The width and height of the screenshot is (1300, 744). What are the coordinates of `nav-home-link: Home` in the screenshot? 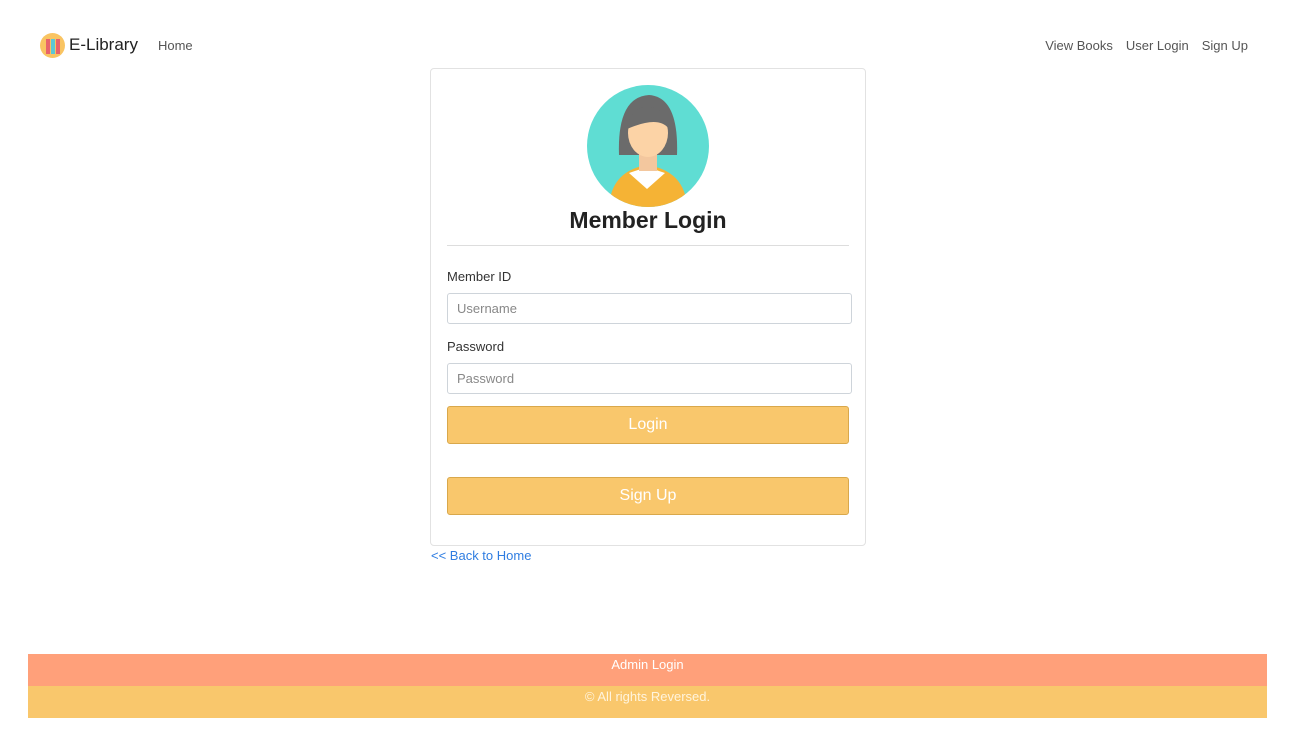 It's located at (175, 45).